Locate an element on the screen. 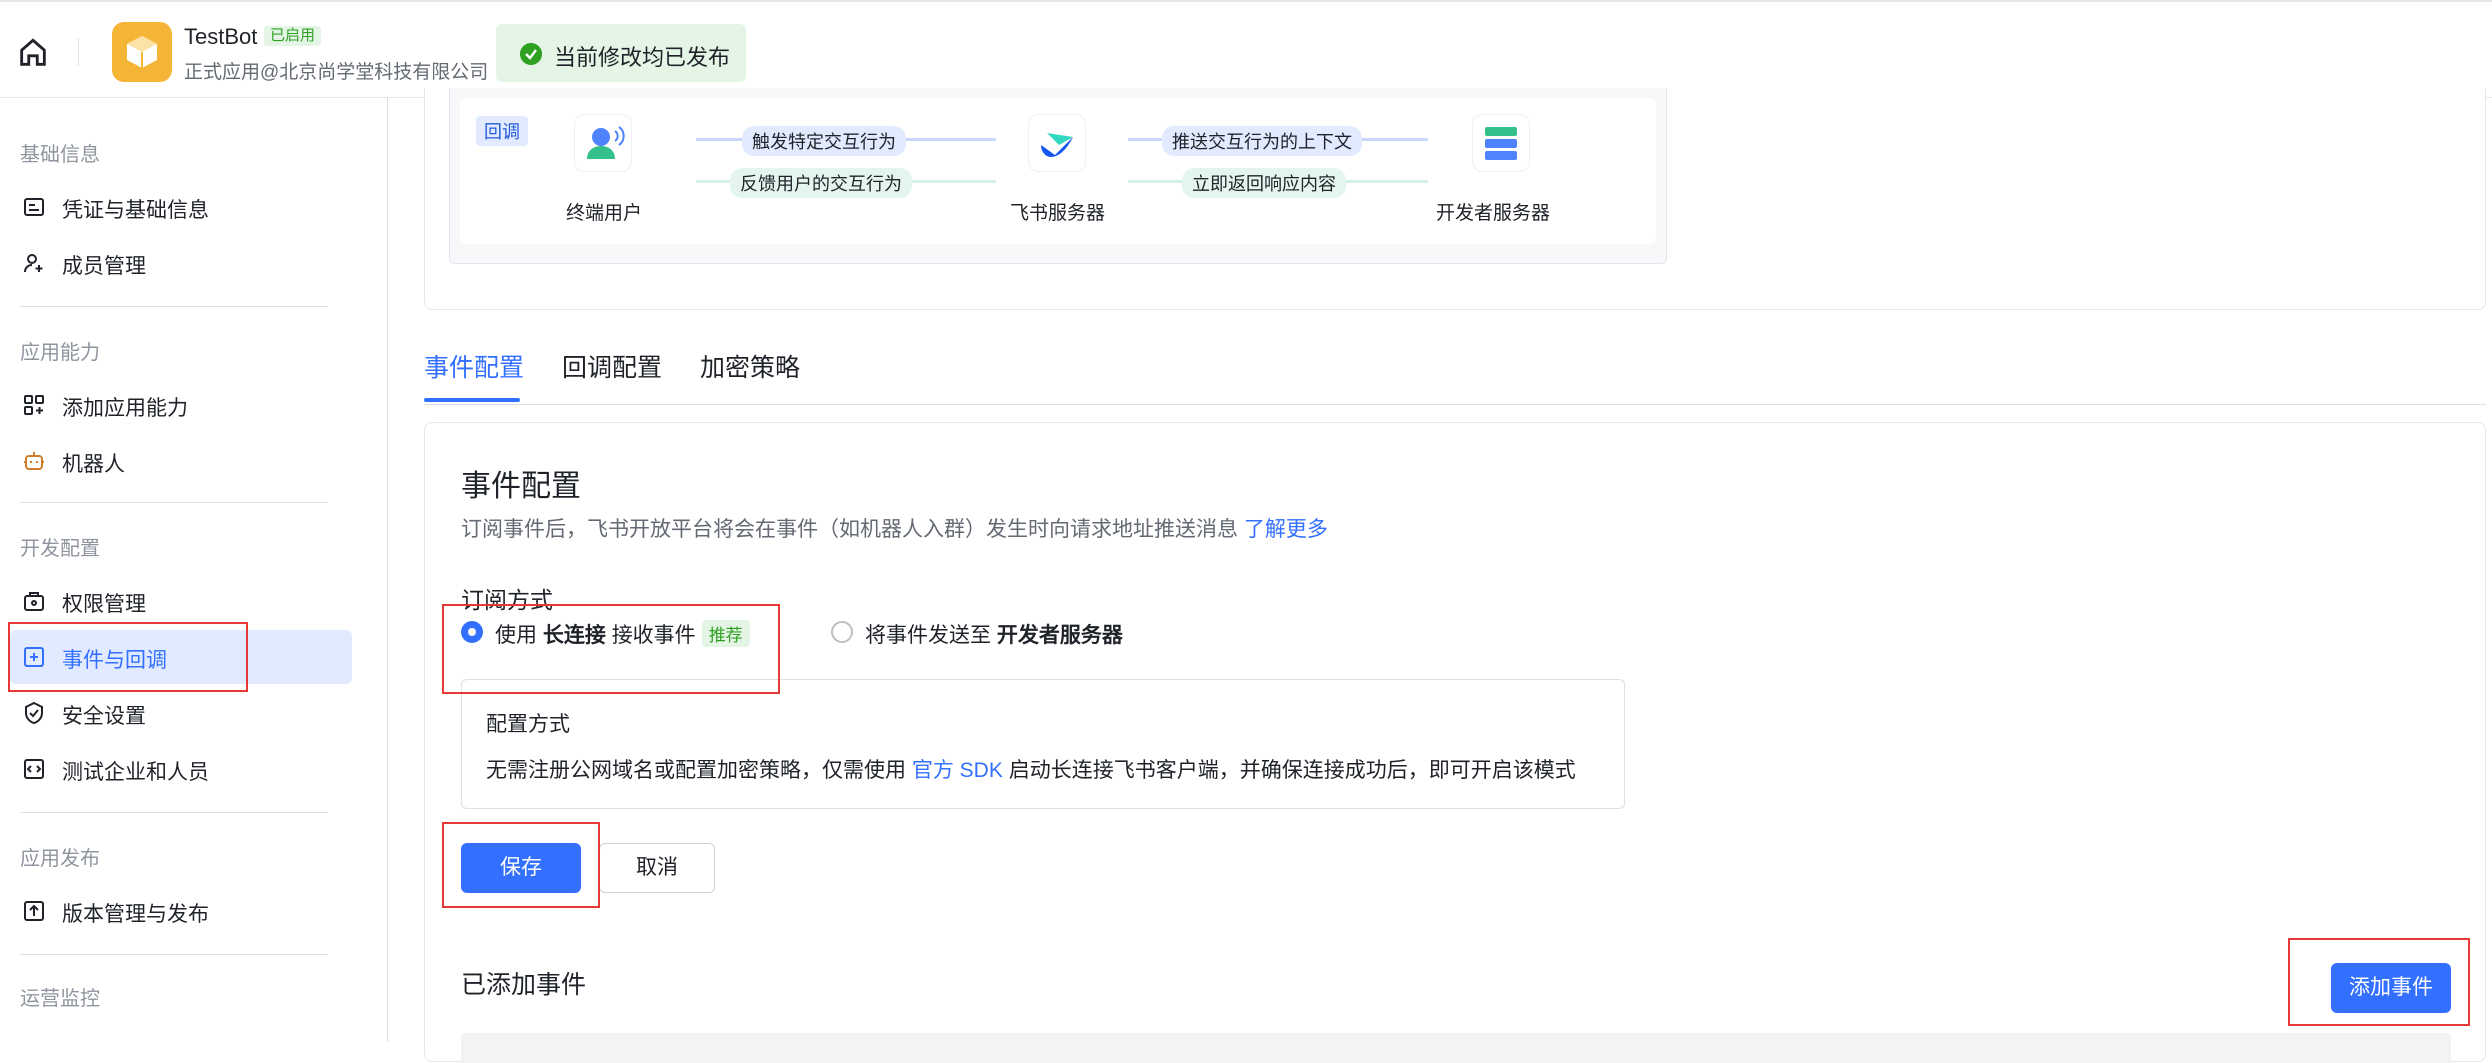  briefcase-lock-icon is located at coordinates (34, 601).